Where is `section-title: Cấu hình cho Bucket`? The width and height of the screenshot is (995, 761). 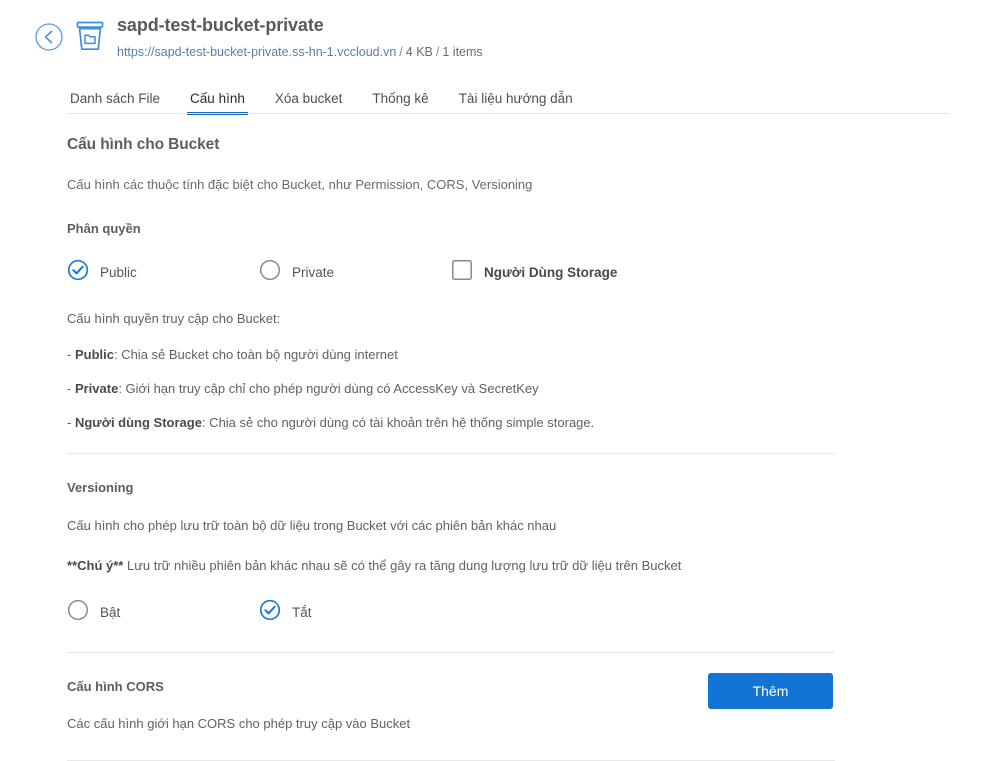 section-title: Cấu hình cho Bucket is located at coordinates (143, 144).